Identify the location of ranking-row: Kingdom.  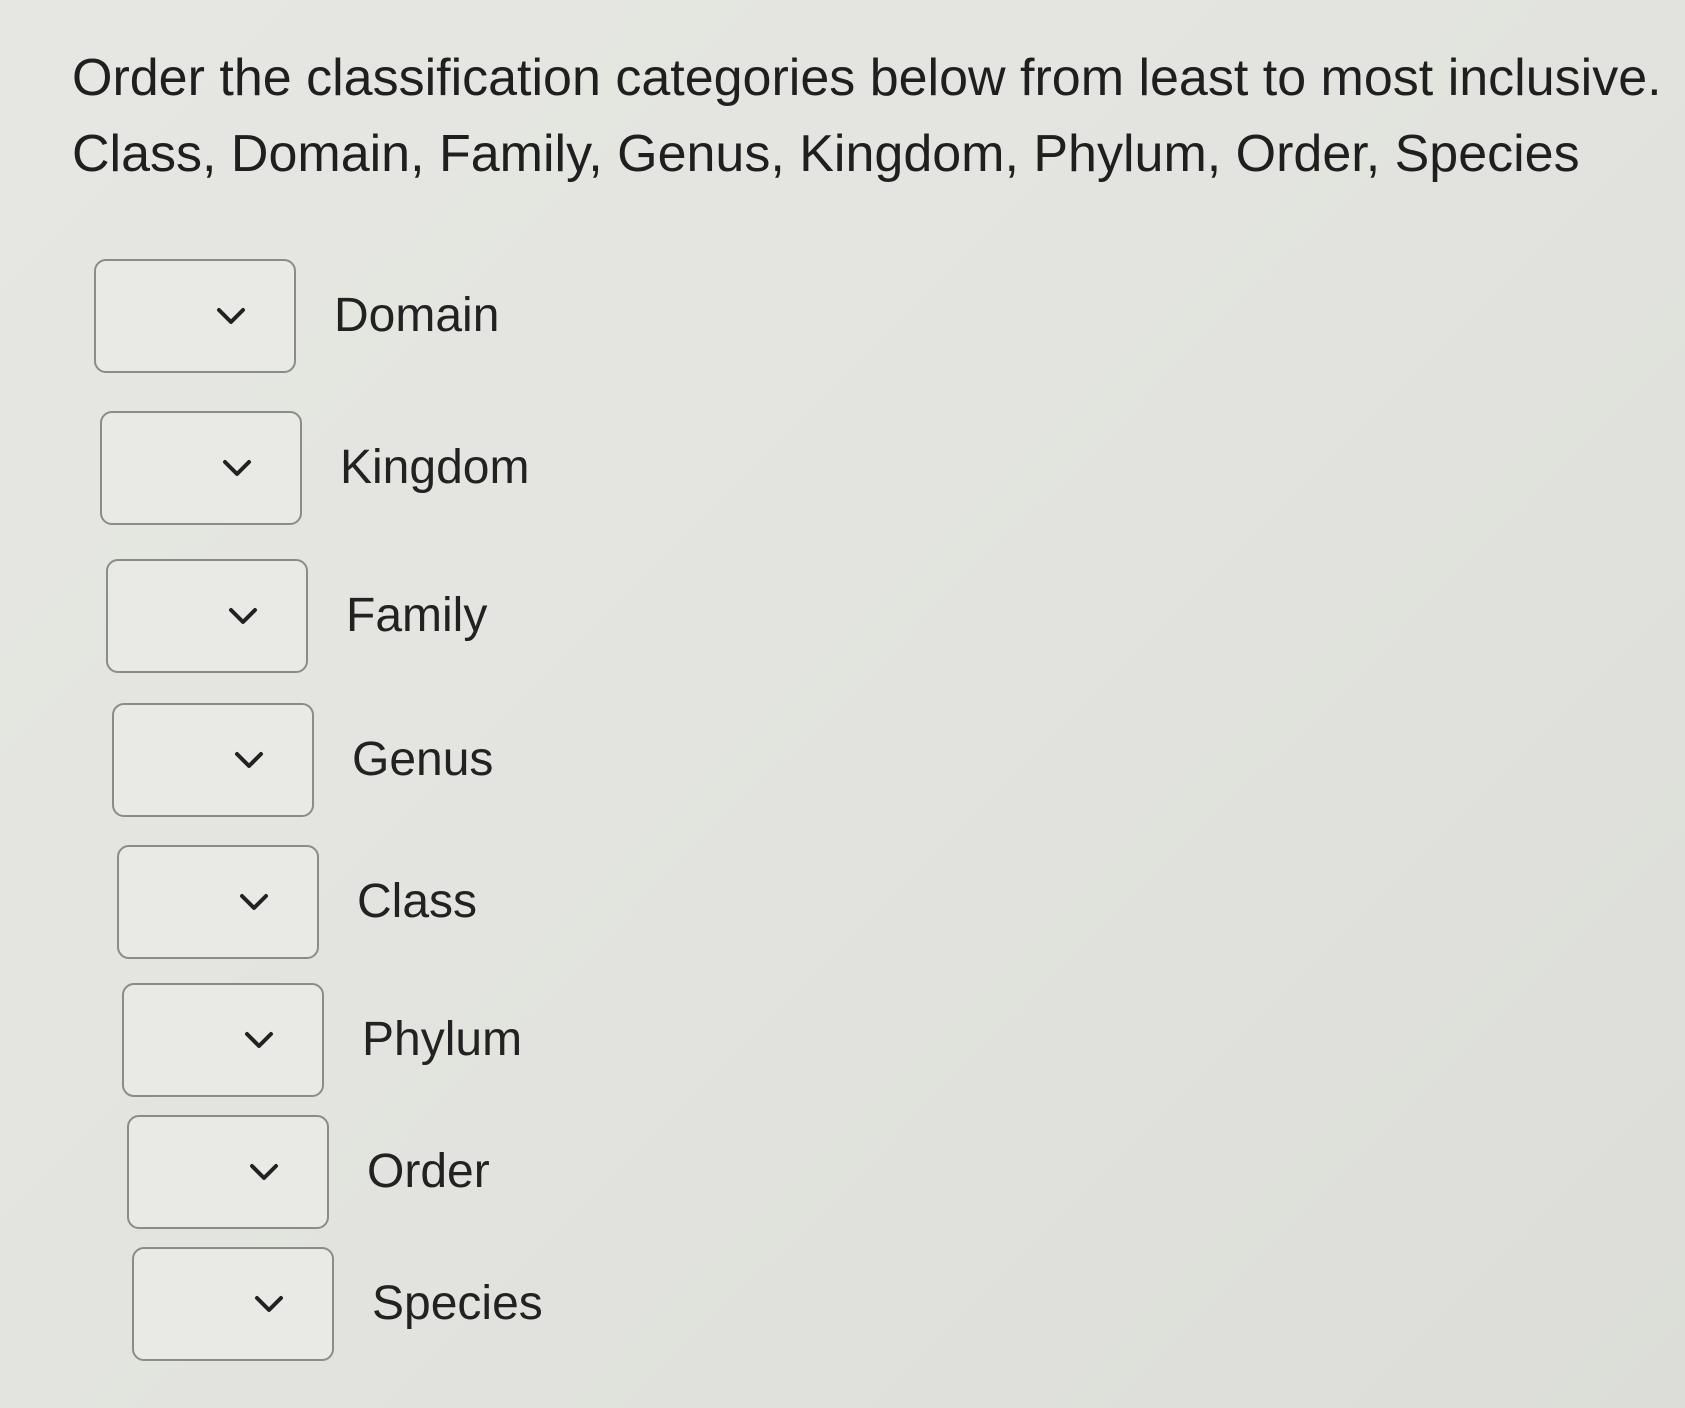
(314, 468).